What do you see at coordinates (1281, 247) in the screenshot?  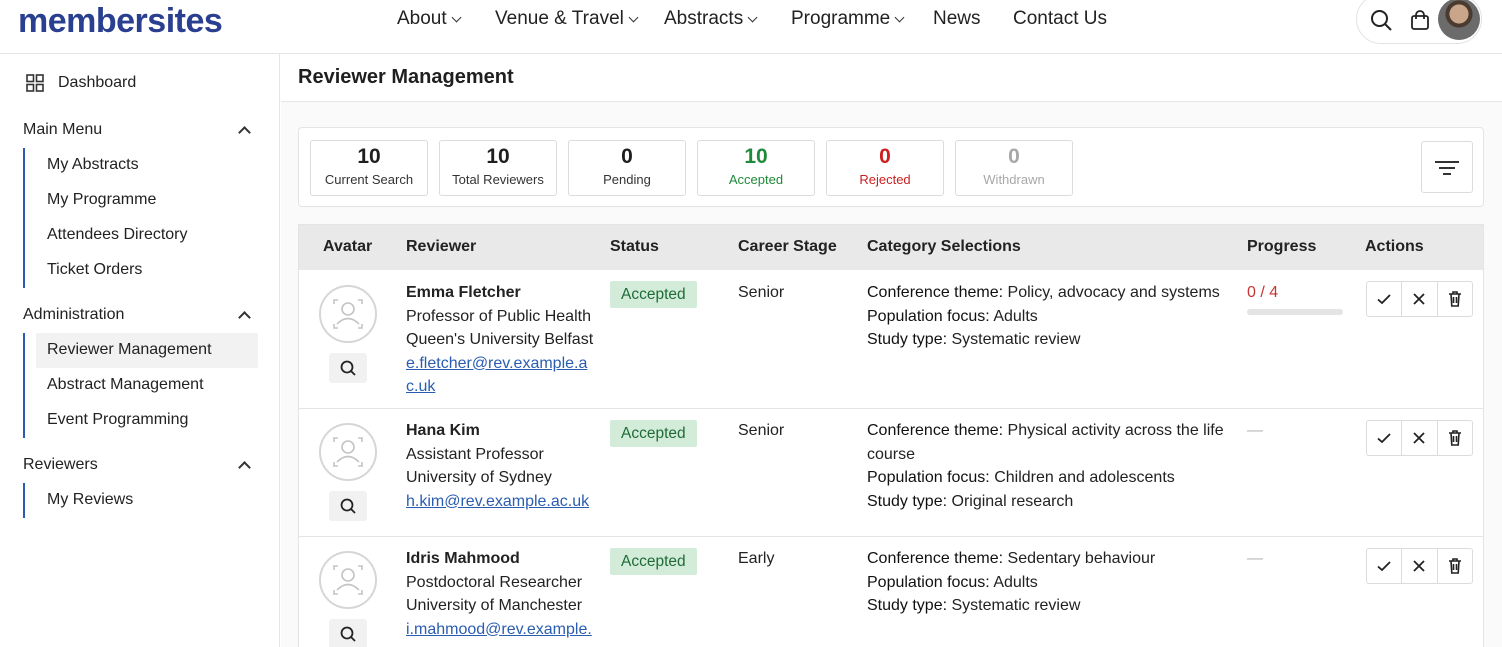 I see `col-progress: Progress` at bounding box center [1281, 247].